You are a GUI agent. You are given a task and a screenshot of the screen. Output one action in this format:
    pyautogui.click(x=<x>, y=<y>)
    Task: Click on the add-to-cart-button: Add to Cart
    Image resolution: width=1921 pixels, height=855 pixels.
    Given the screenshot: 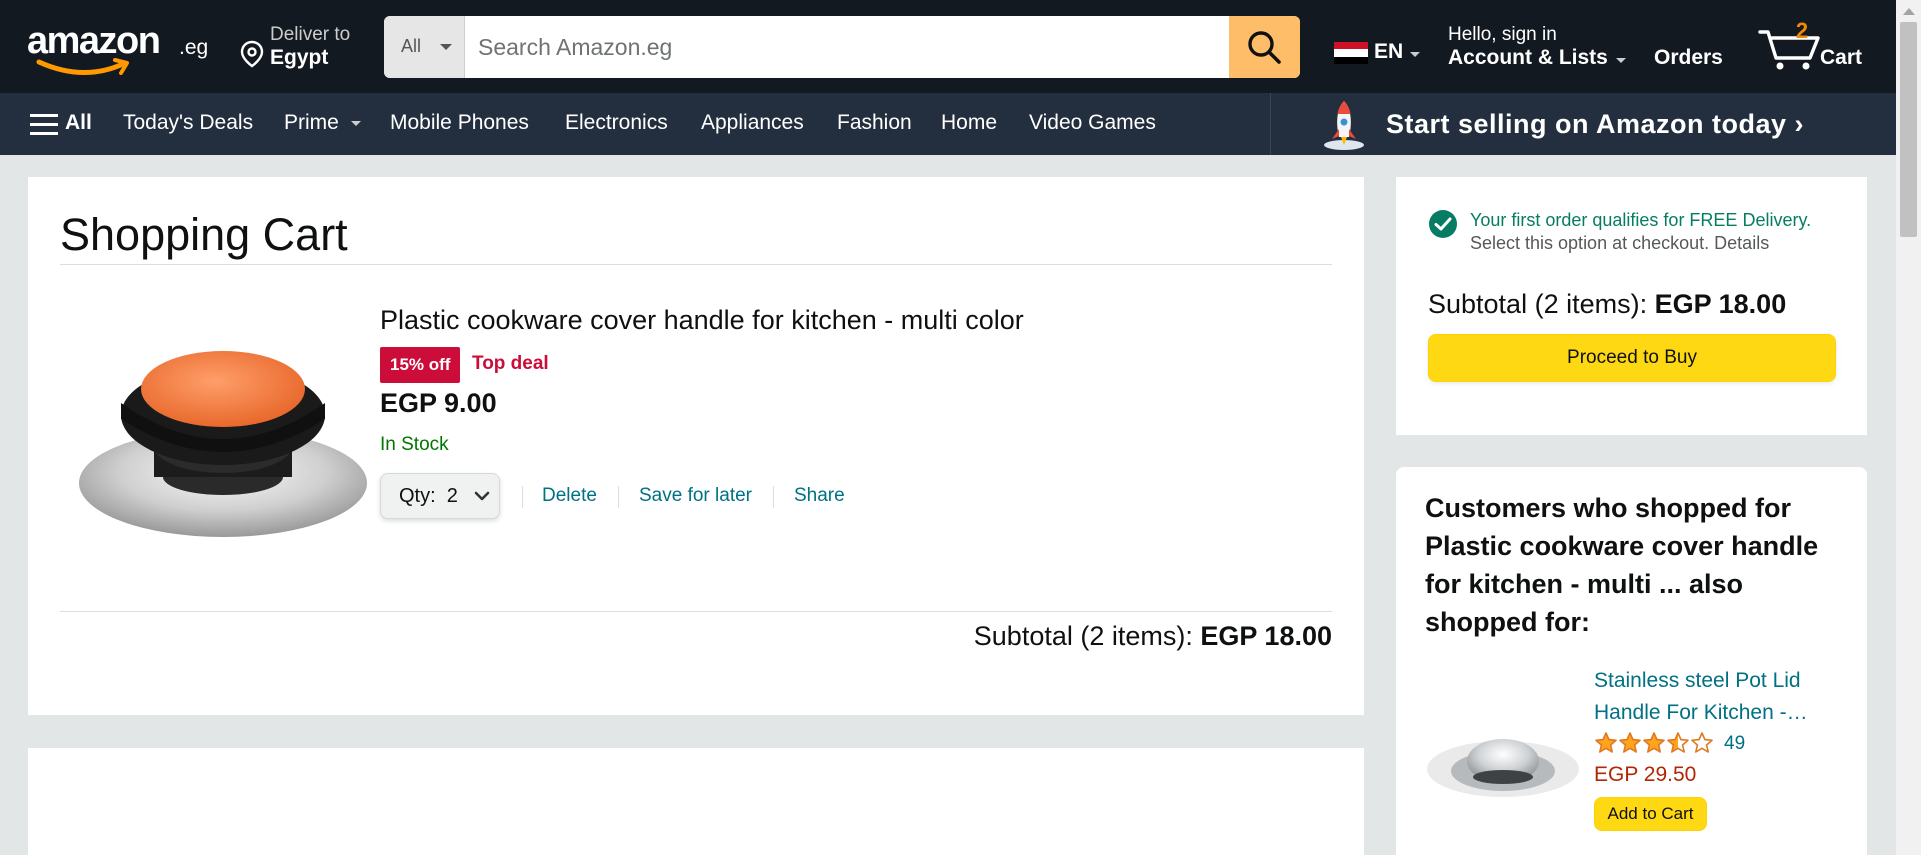 What is the action you would take?
    pyautogui.click(x=1650, y=814)
    